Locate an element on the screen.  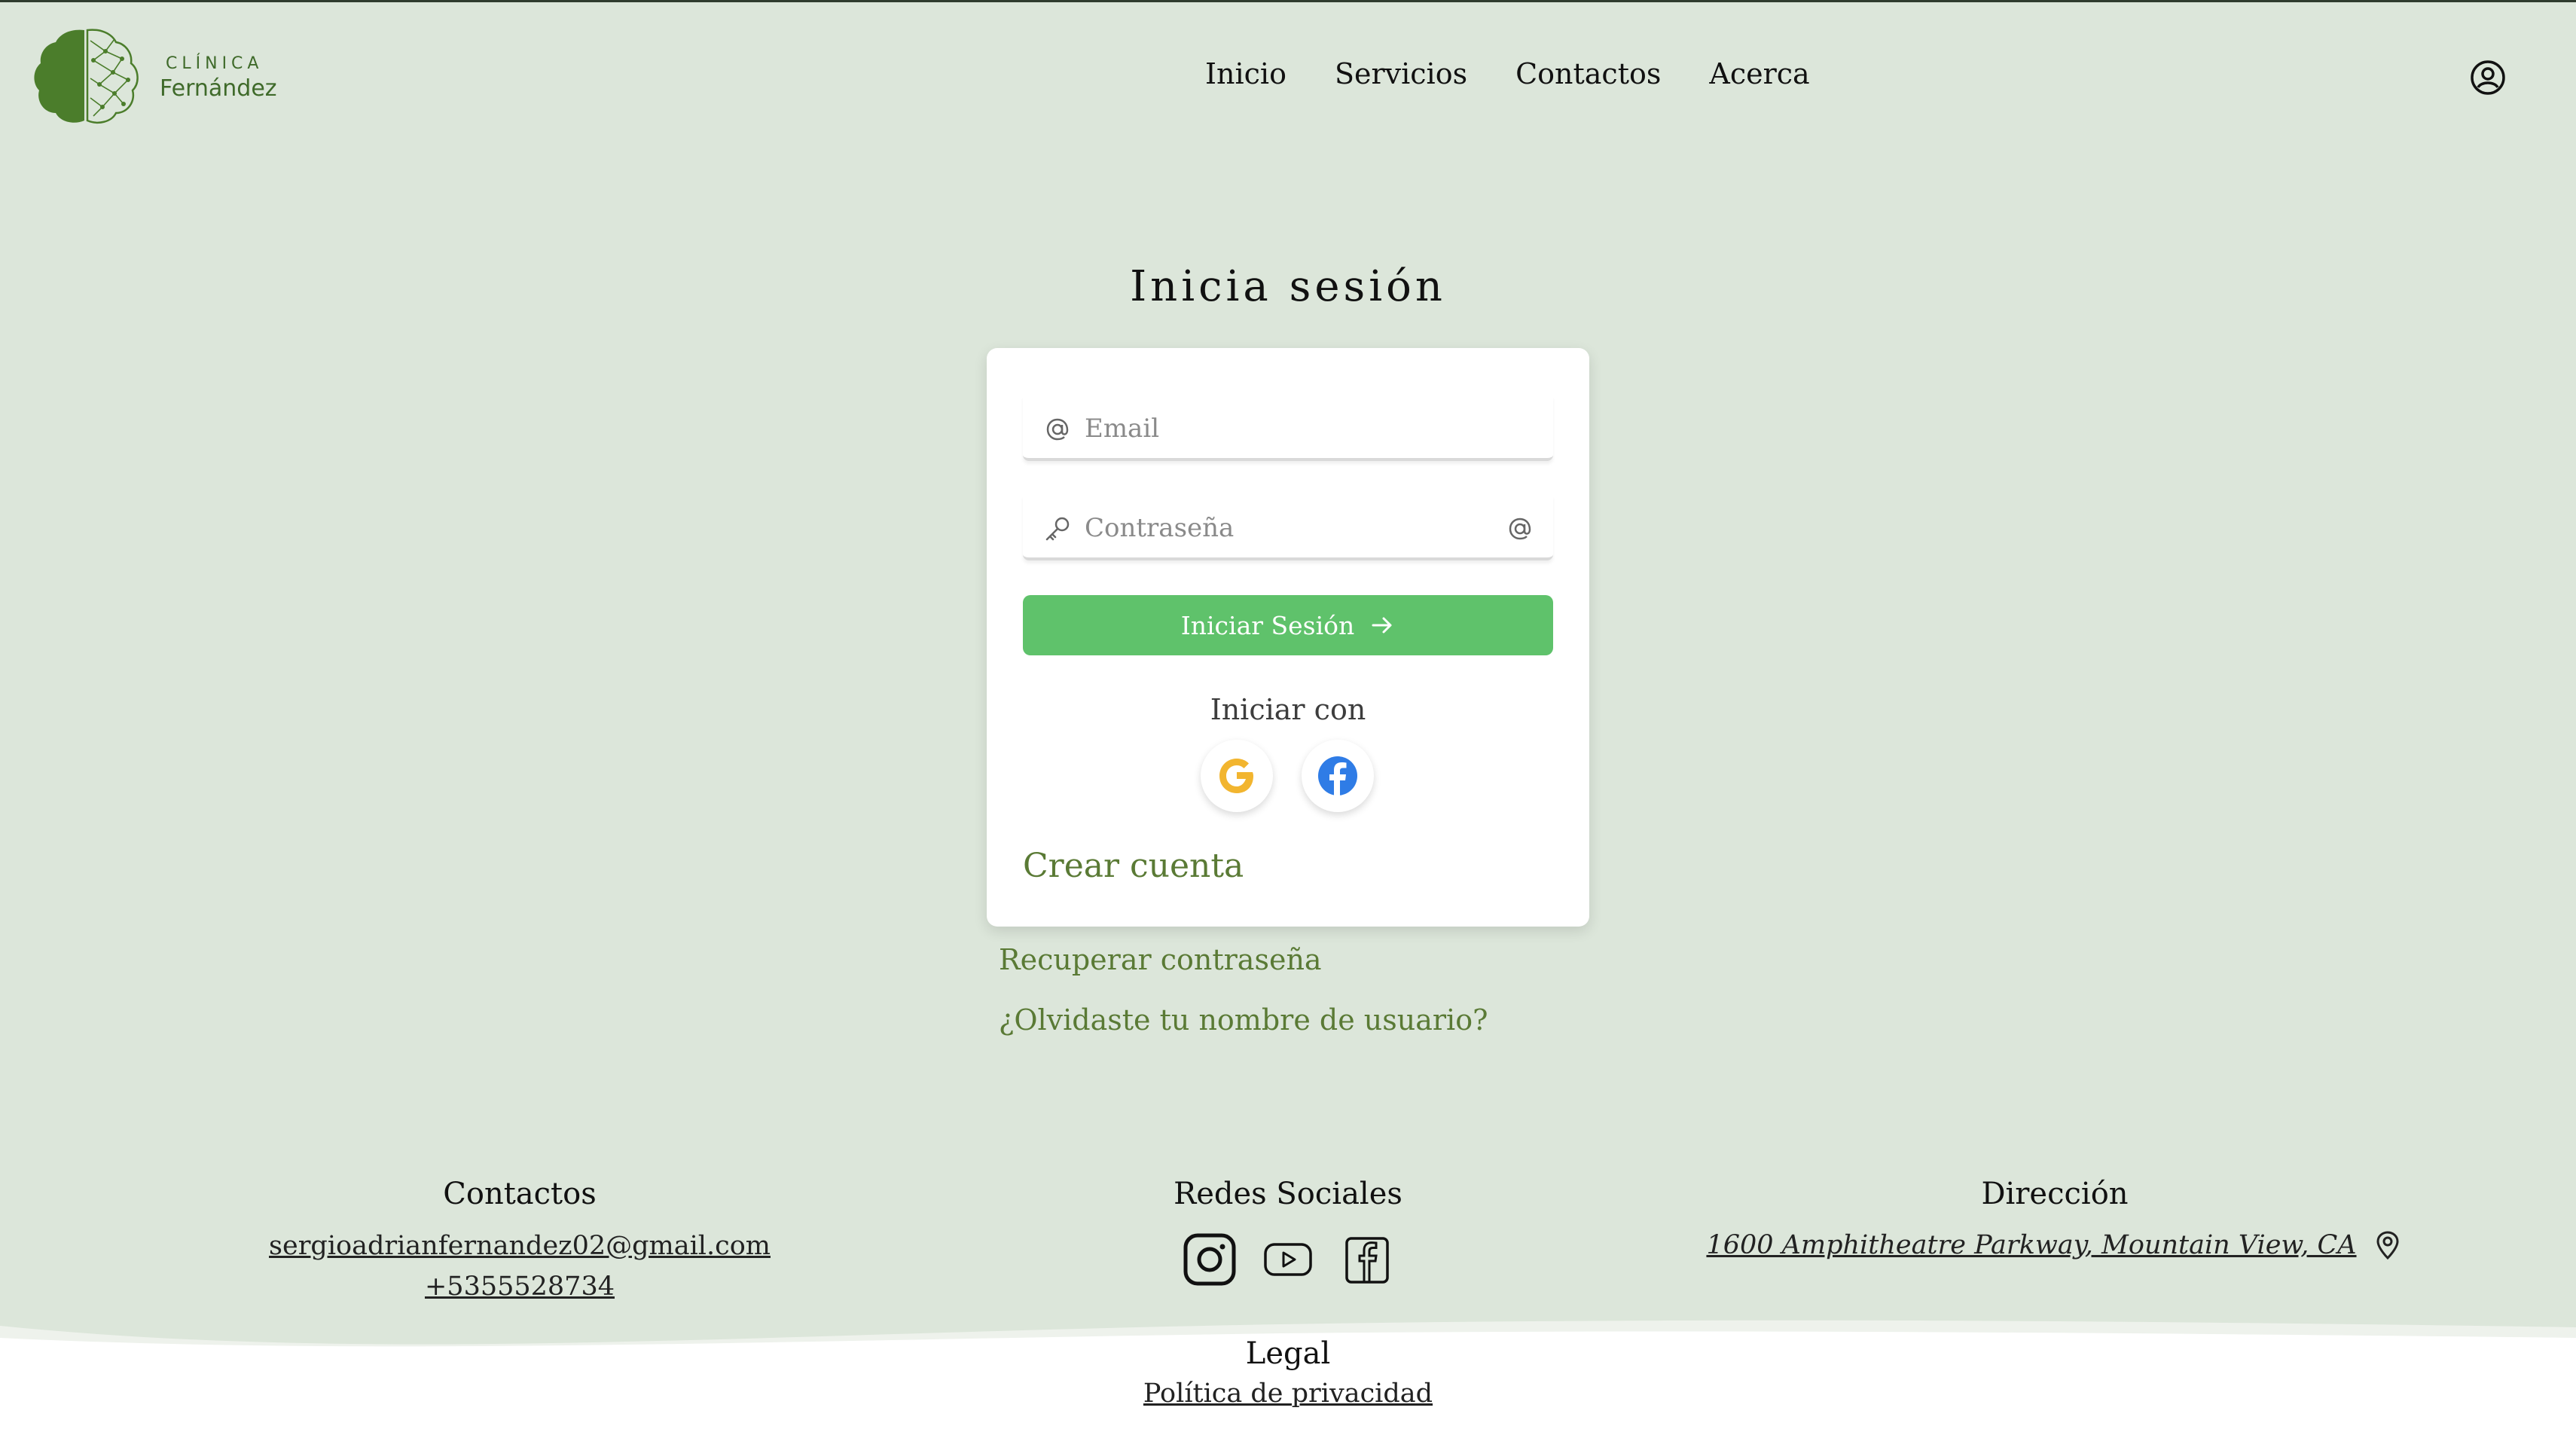
google-login-button is located at coordinates (1237, 776).